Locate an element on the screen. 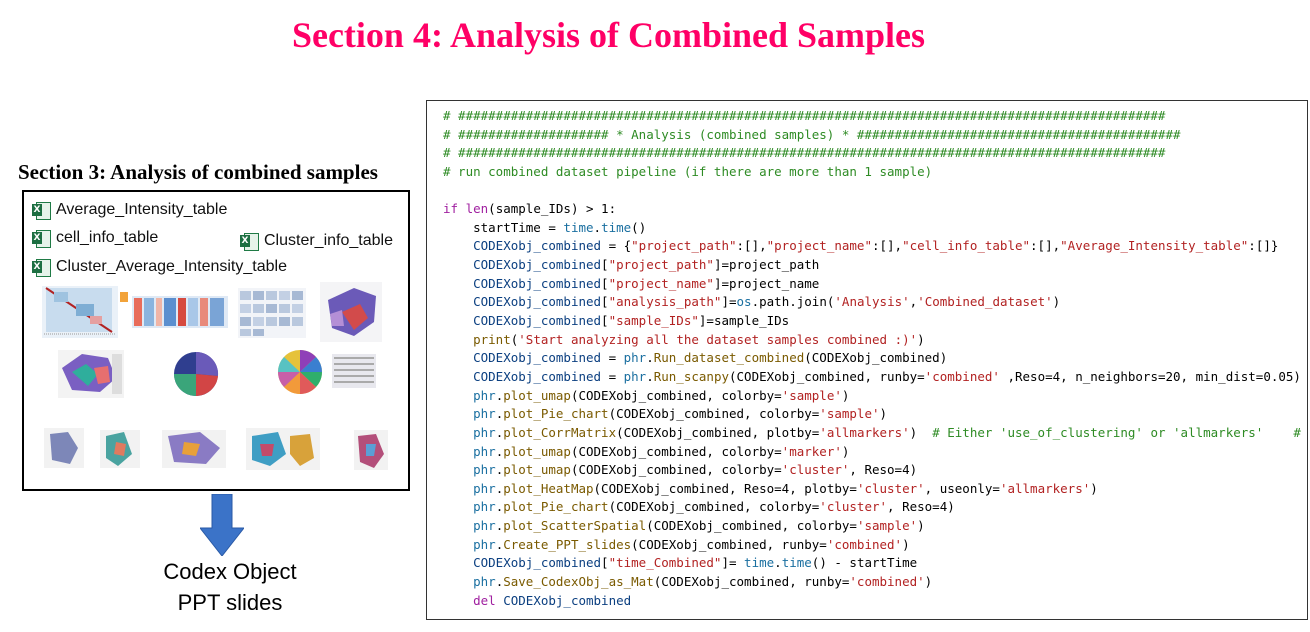  section3-title: Section 3: Analysis of combined samples is located at coordinates (198, 172).